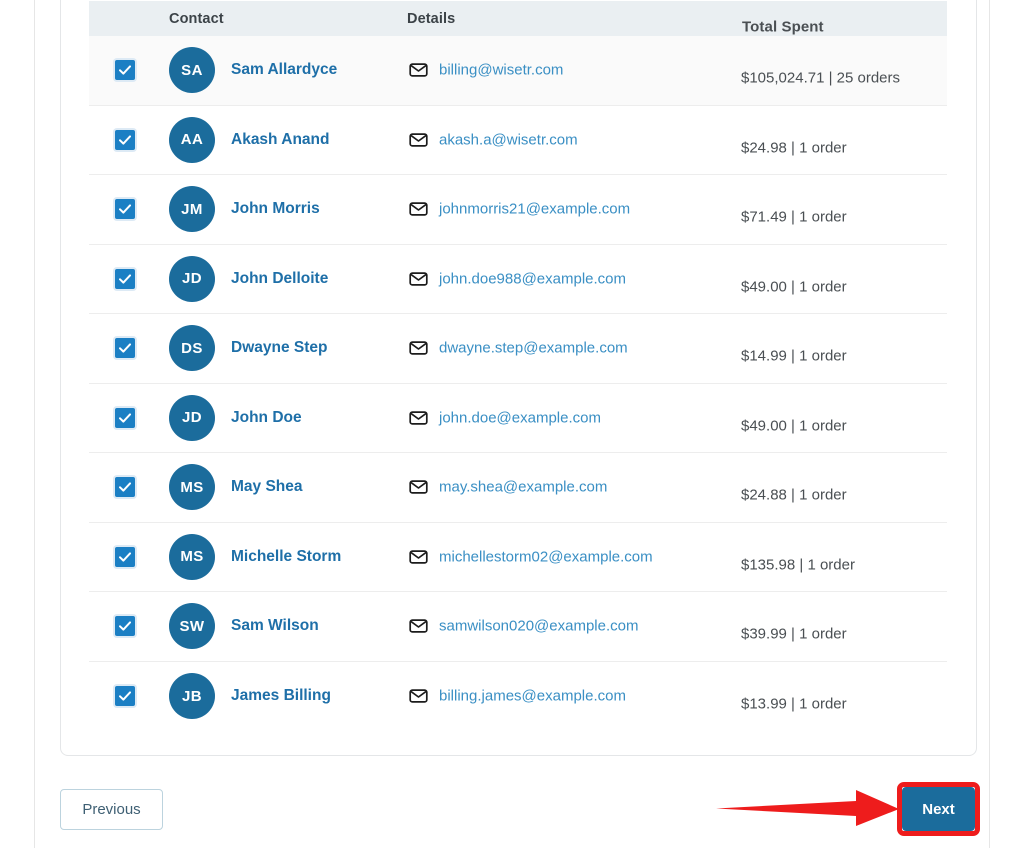 The image size is (1024, 848). I want to click on contact-email-link: samwilson020@example.com, so click(538, 626).